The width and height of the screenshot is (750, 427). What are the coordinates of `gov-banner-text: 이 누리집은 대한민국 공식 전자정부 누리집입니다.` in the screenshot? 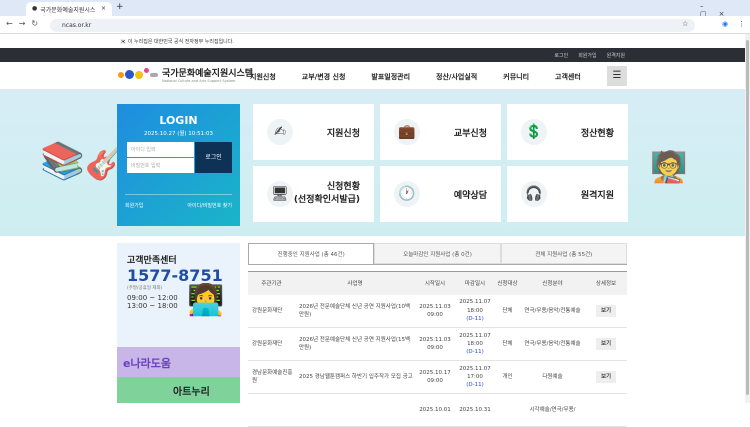 It's located at (180, 42).